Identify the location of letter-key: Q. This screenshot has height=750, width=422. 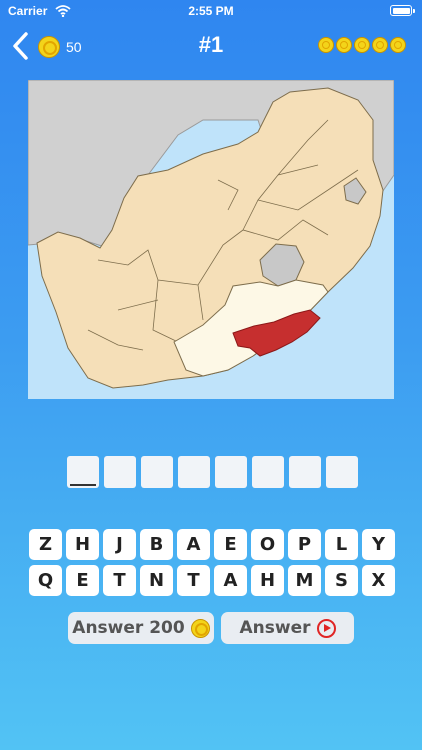
(45, 580).